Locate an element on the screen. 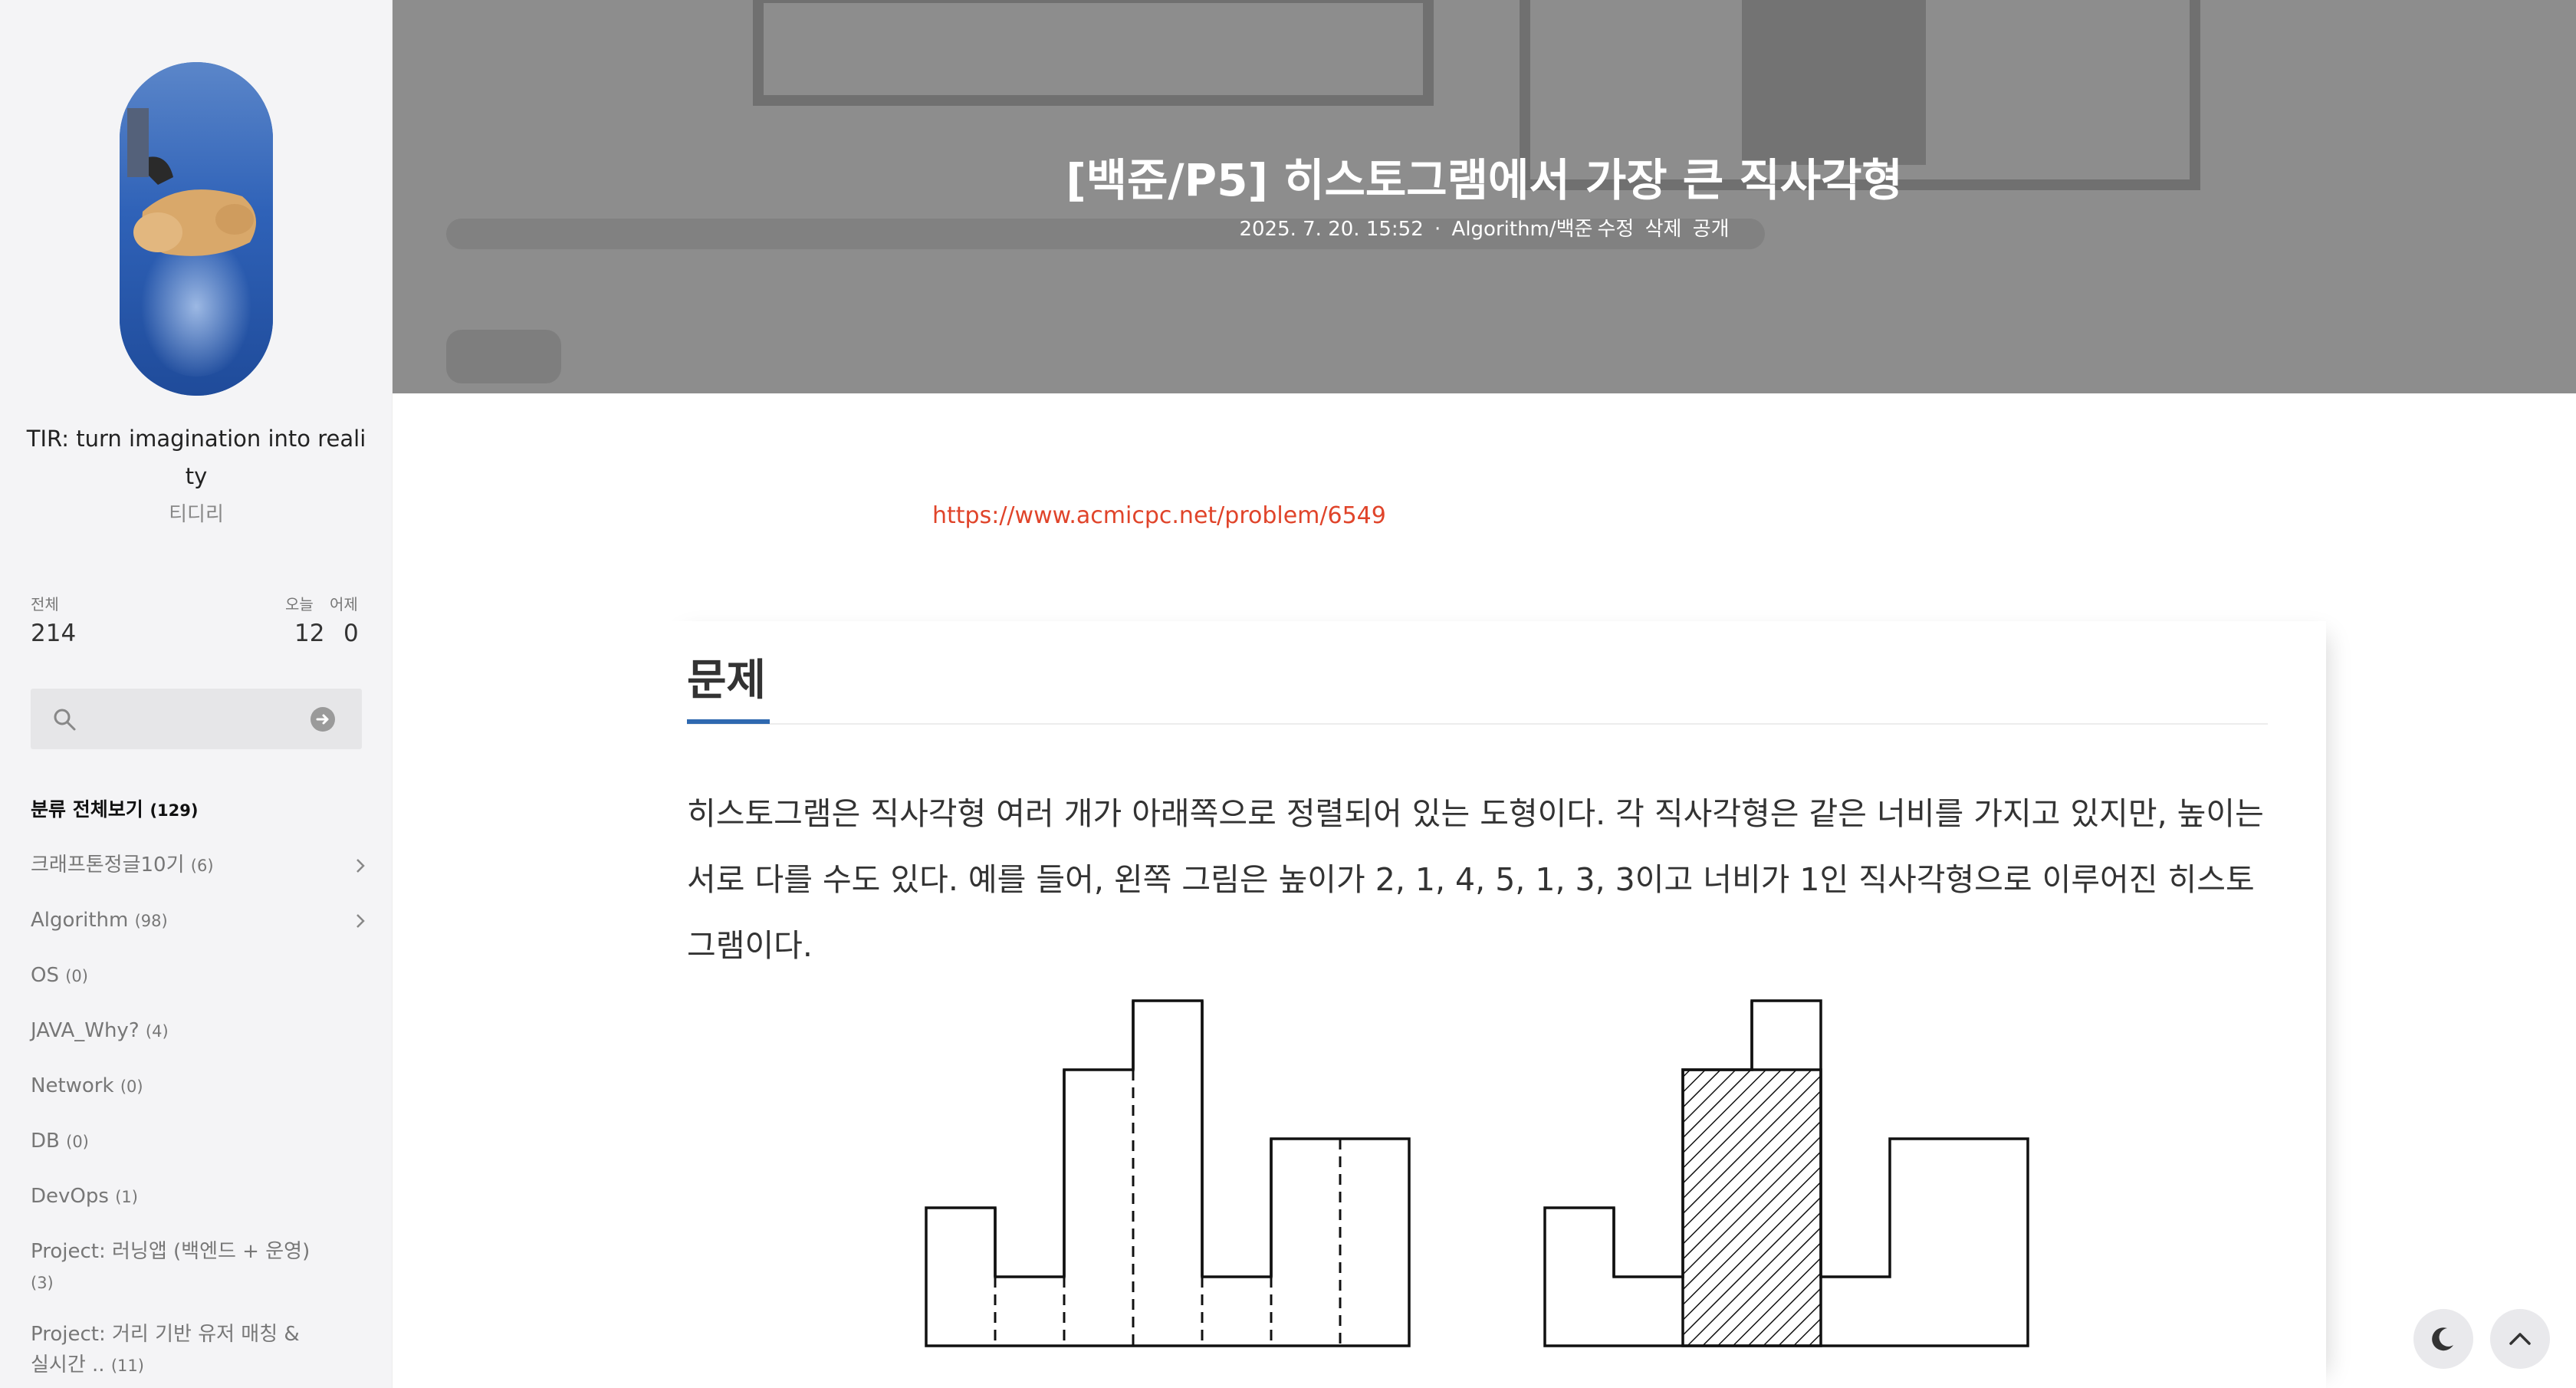 The image size is (2576, 1388). blog-title: TIR: turn imagination into reality is located at coordinates (196, 457).